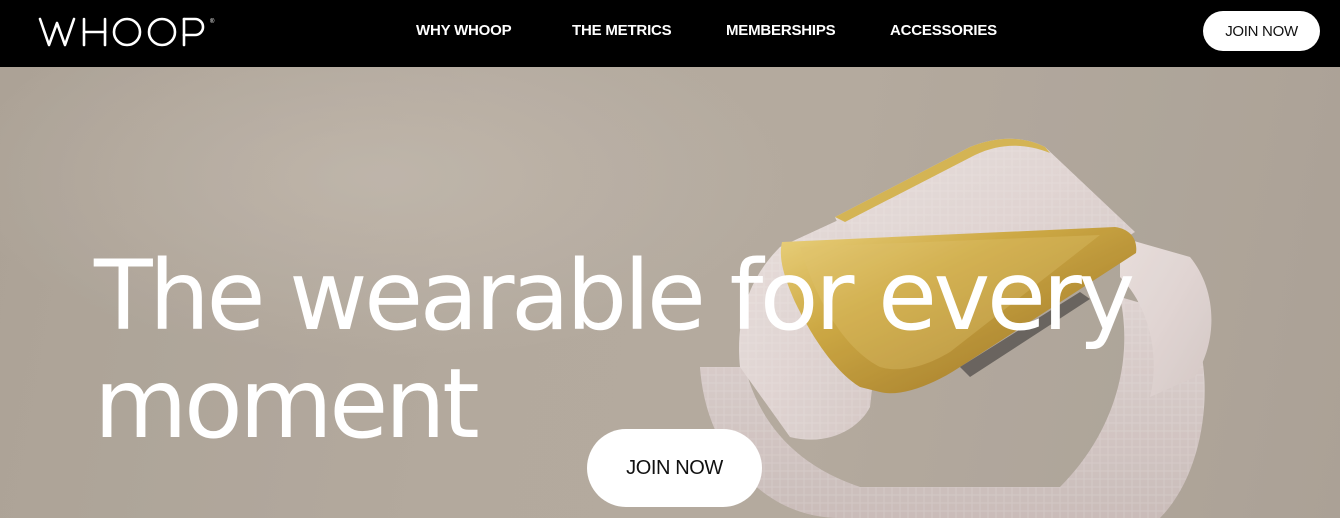 This screenshot has height=518, width=1340. I want to click on nav-memberships: MEMBERSHIPS, so click(781, 31).